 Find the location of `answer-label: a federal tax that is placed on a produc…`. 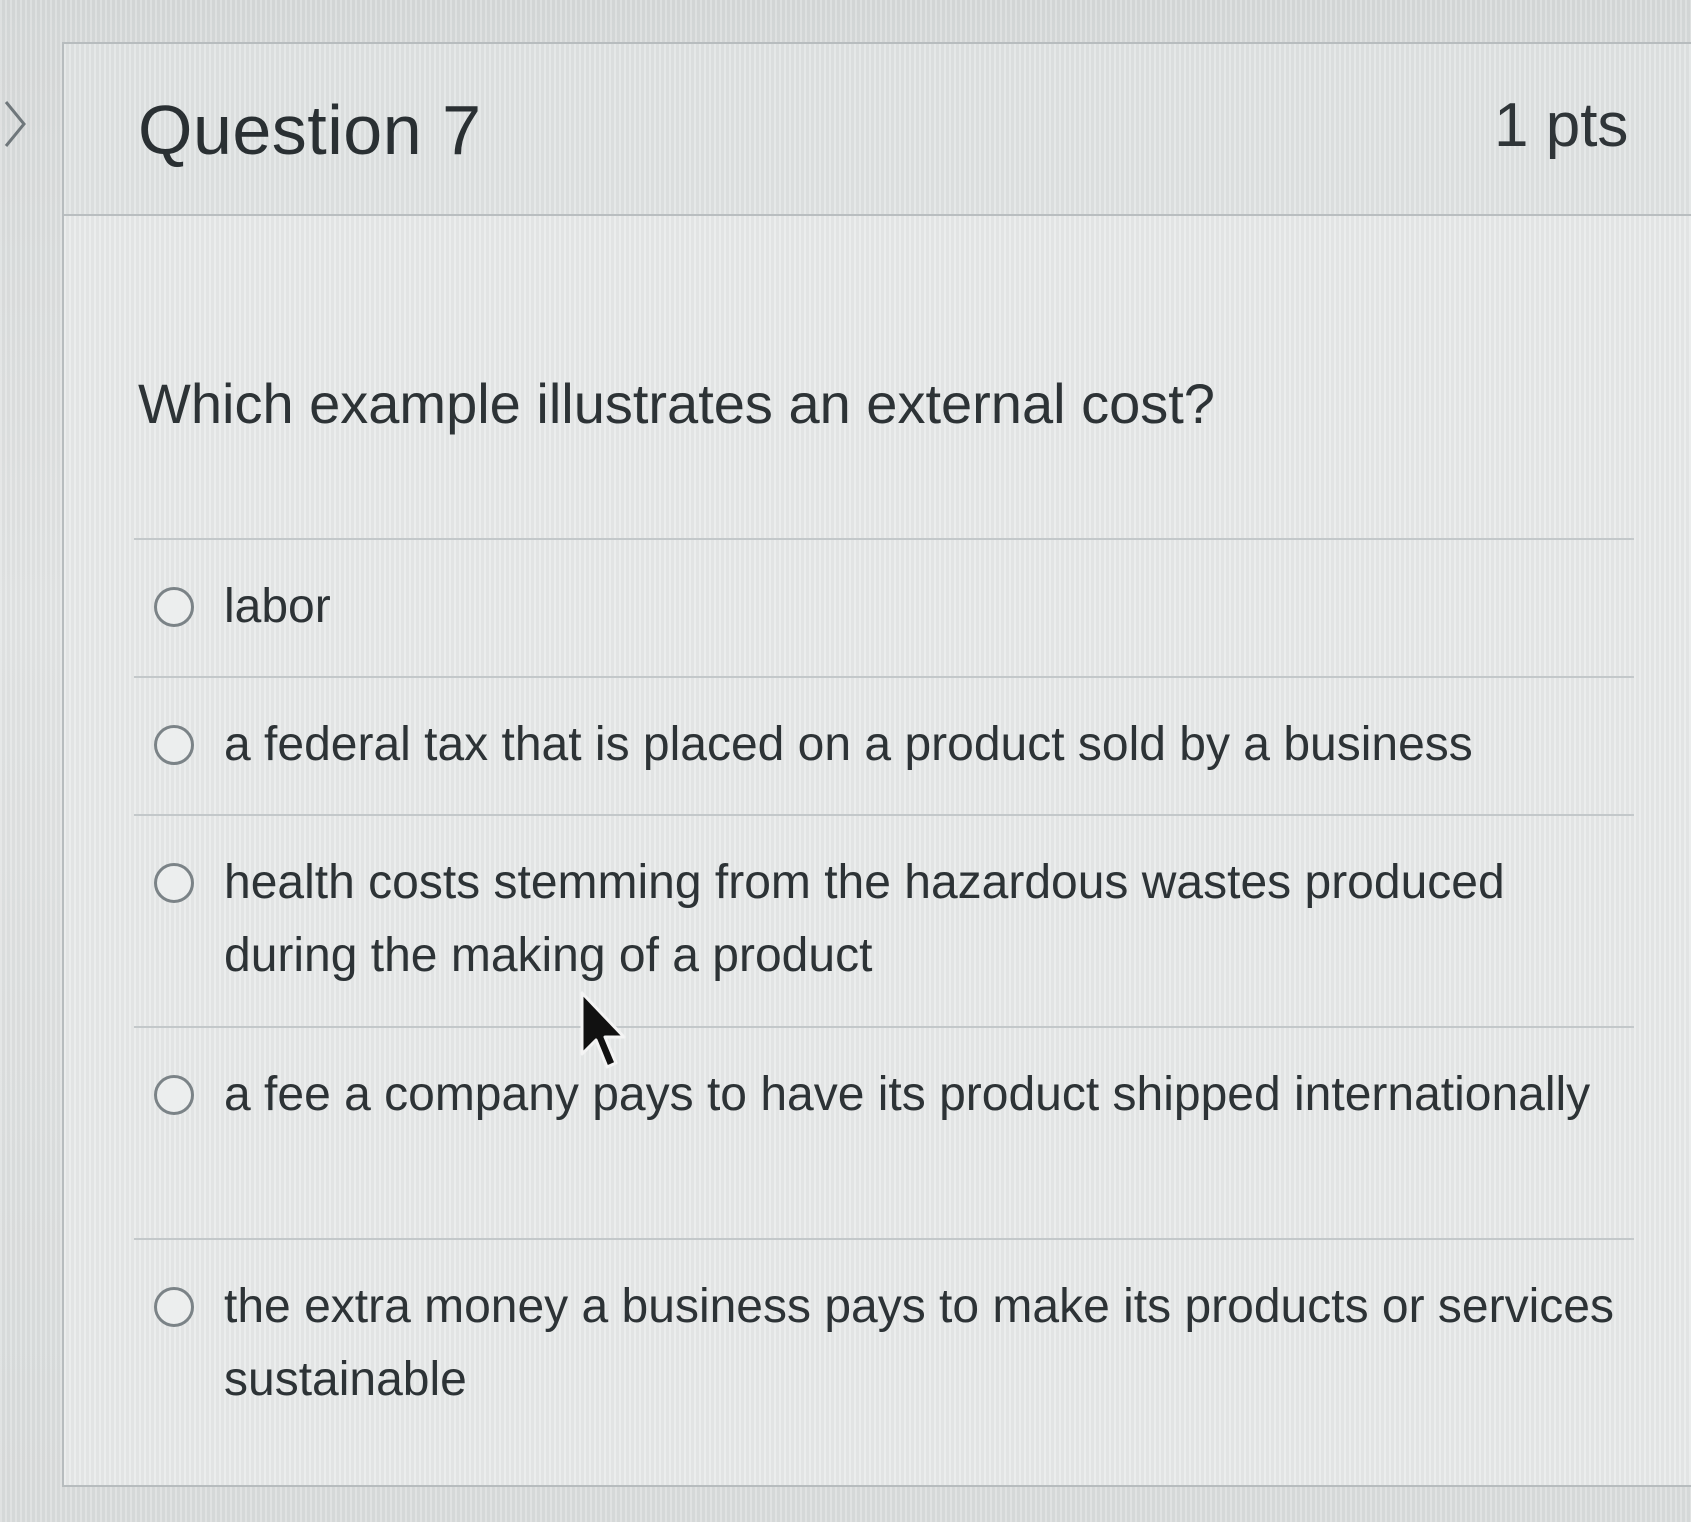

answer-label: a federal tax that is placed on a produc… is located at coordinates (919, 744).